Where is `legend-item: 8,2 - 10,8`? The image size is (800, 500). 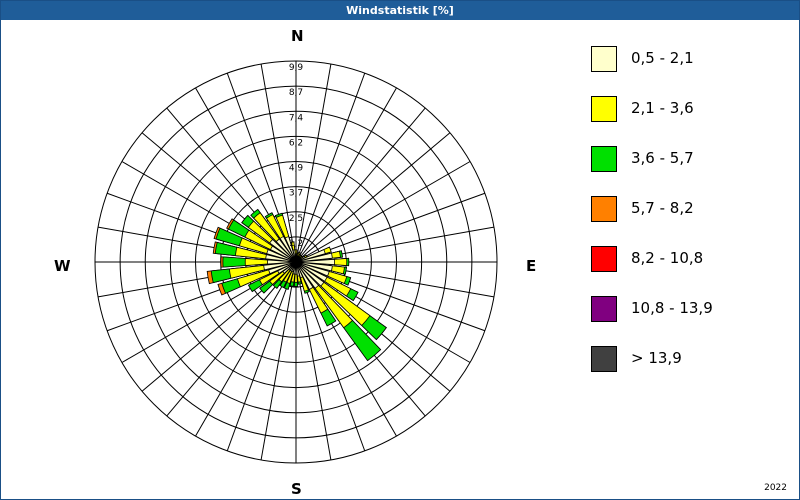
legend-item: 8,2 - 10,8 is located at coordinates (691, 259).